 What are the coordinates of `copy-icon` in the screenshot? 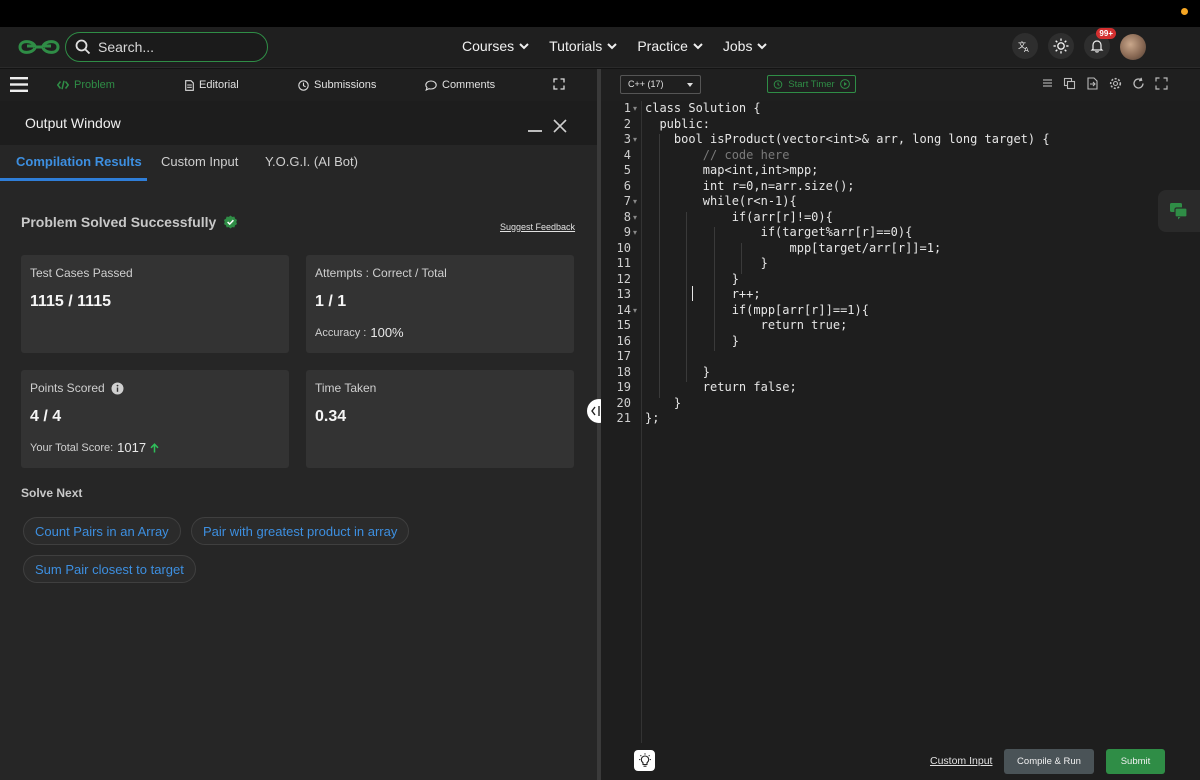 It's located at (1069, 83).